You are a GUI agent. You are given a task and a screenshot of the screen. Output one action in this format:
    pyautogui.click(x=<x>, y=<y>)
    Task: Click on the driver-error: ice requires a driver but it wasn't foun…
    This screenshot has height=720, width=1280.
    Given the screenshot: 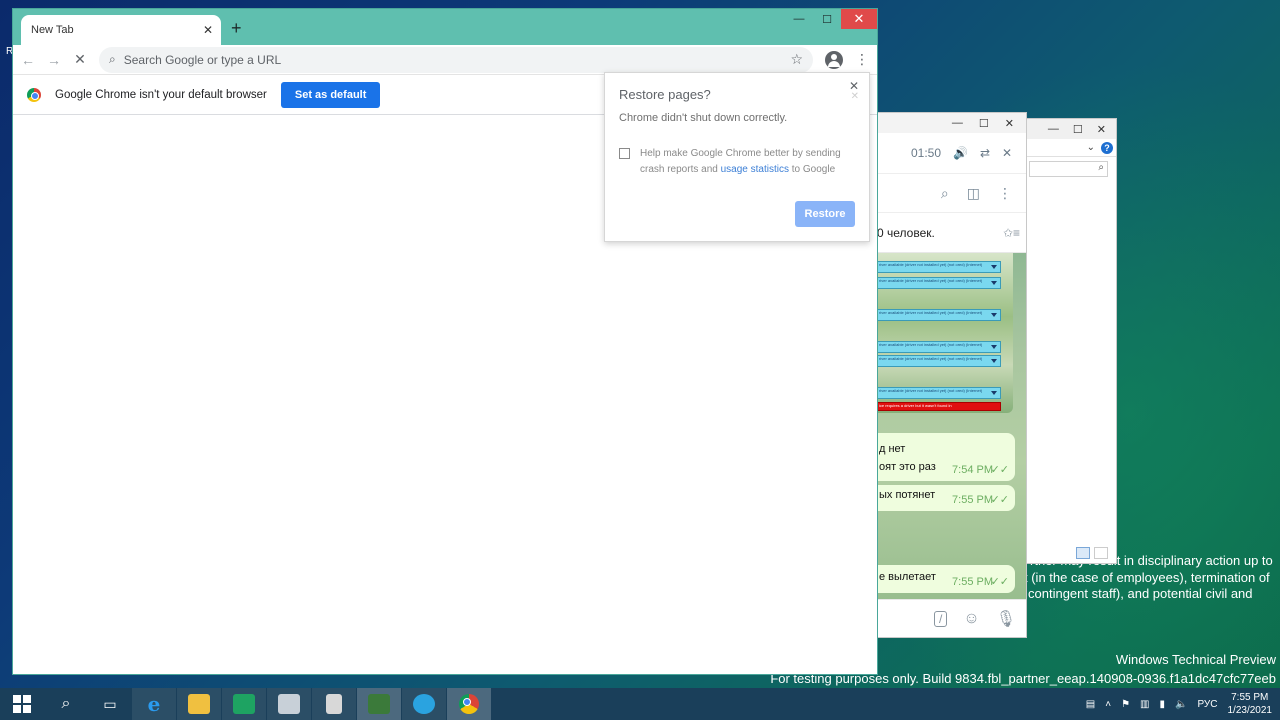 What is the action you would take?
    pyautogui.click(x=939, y=406)
    